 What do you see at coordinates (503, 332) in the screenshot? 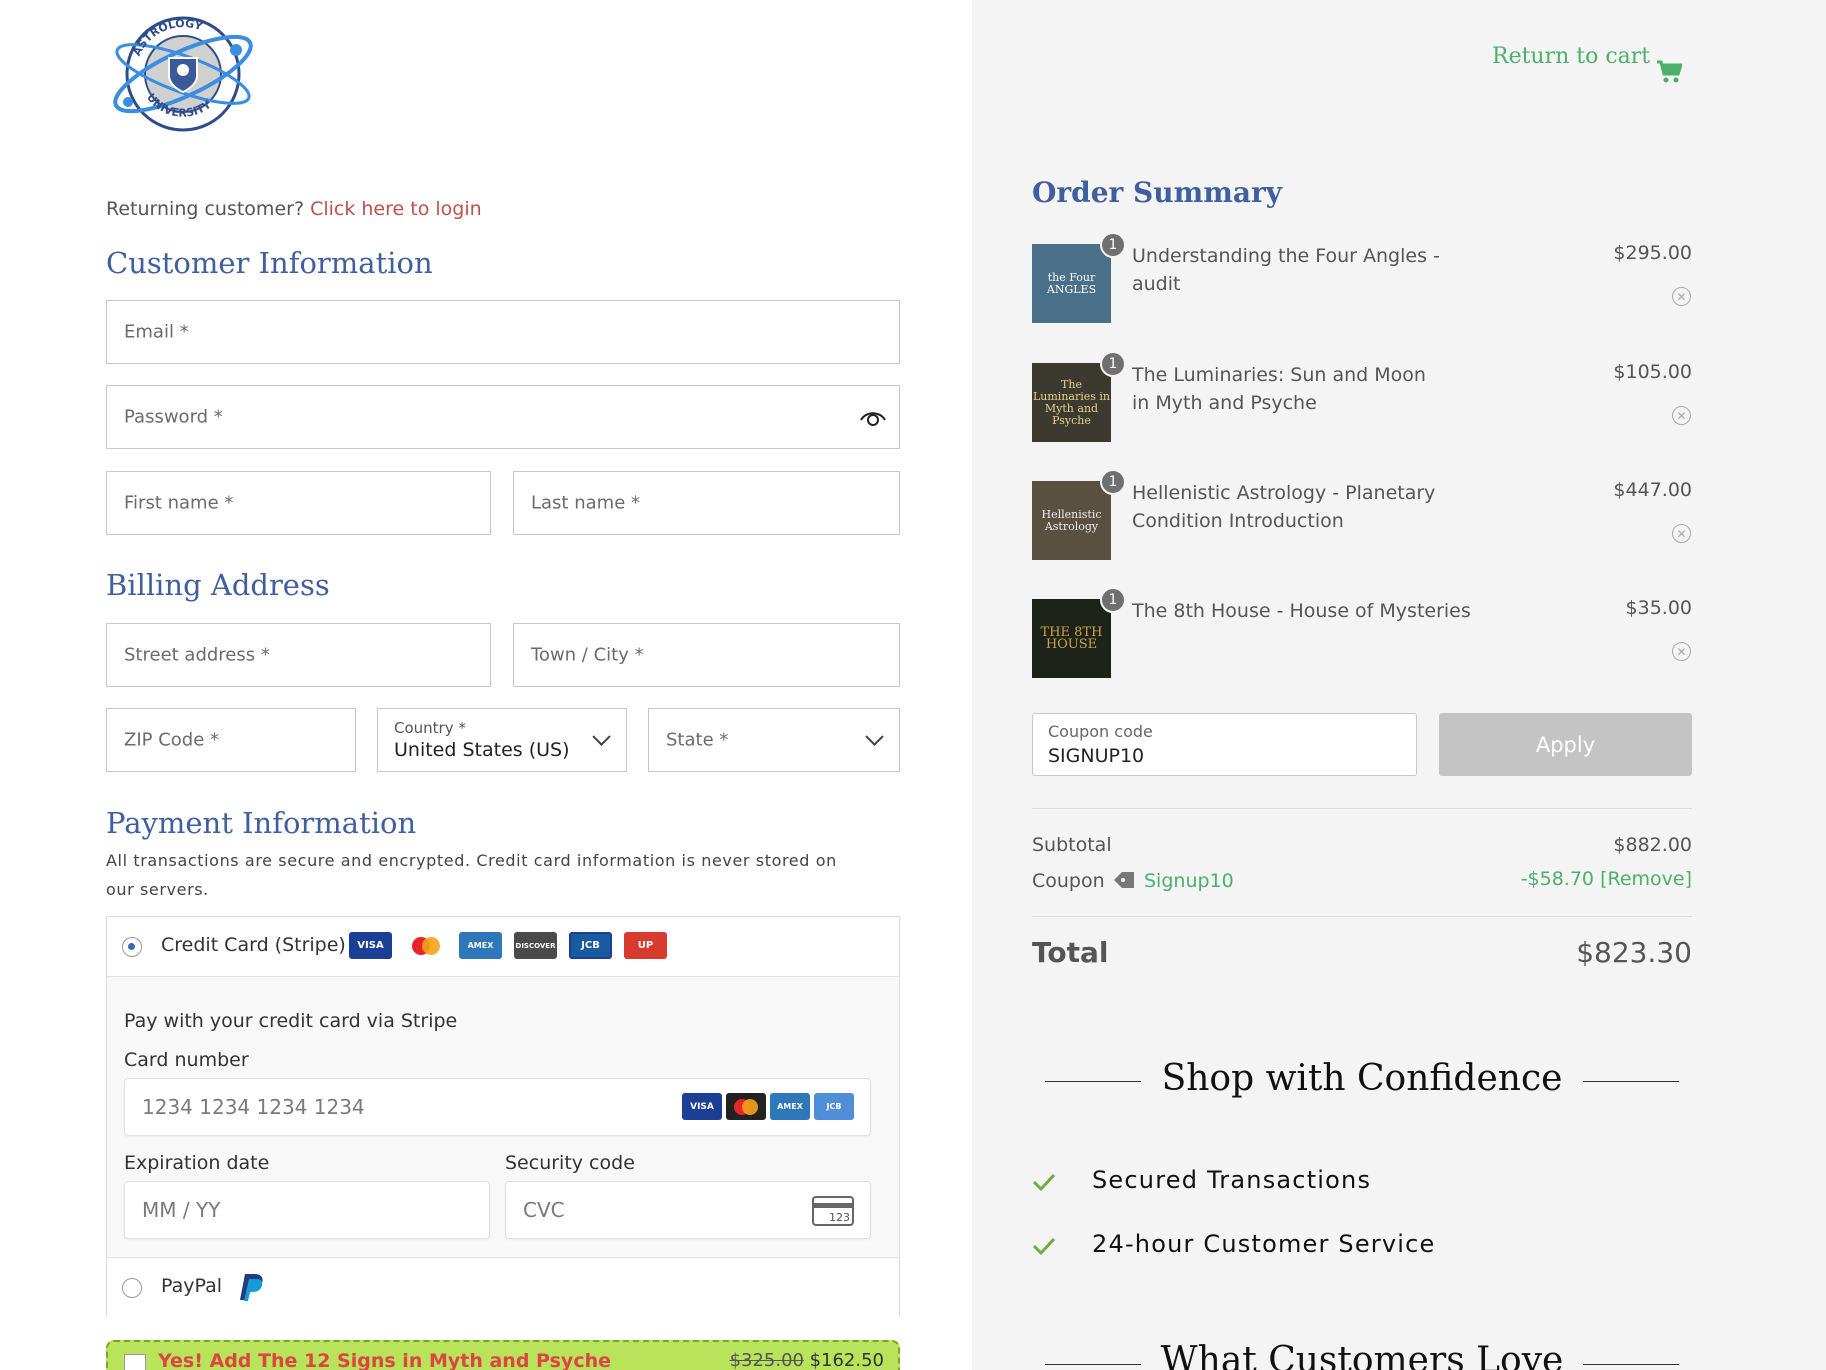
I see `email-field: Email *` at bounding box center [503, 332].